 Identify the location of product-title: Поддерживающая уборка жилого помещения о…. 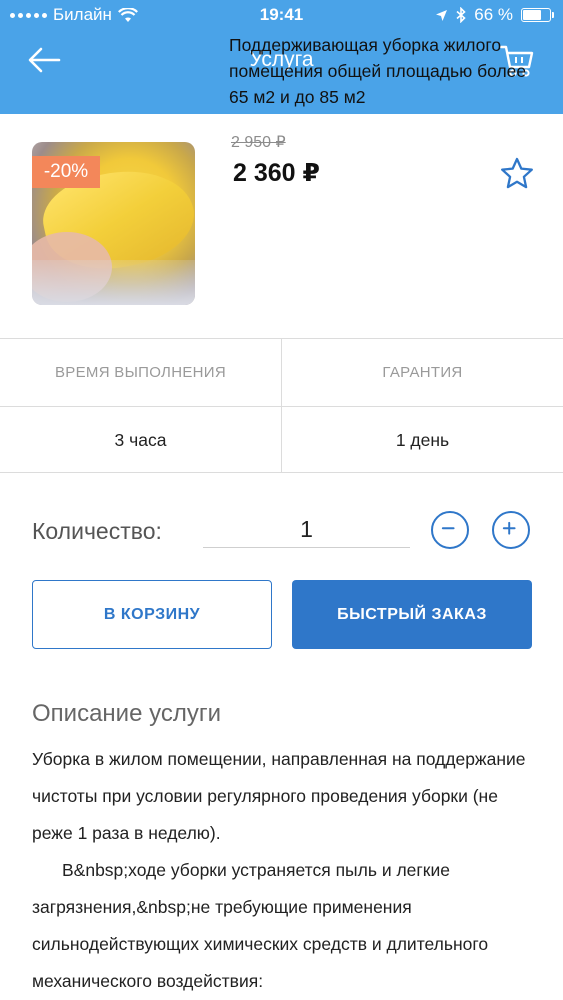
(378, 71).